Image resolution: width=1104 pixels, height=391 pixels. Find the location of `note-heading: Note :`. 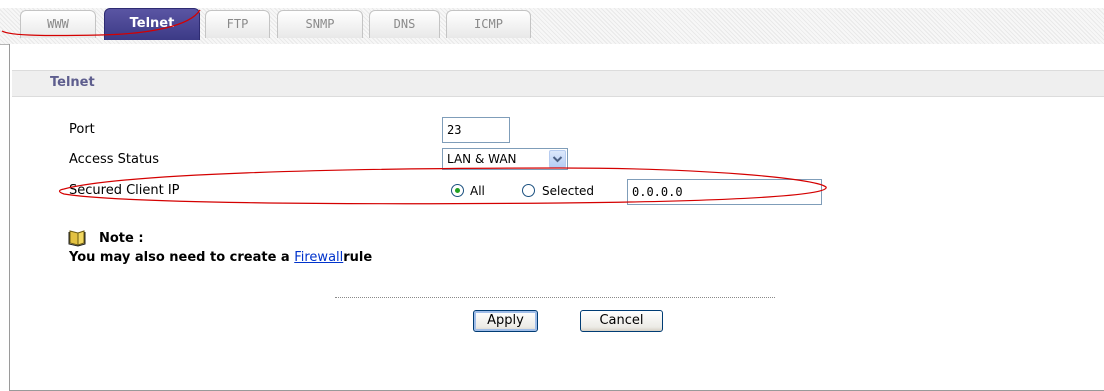

note-heading: Note : is located at coordinates (121, 238).